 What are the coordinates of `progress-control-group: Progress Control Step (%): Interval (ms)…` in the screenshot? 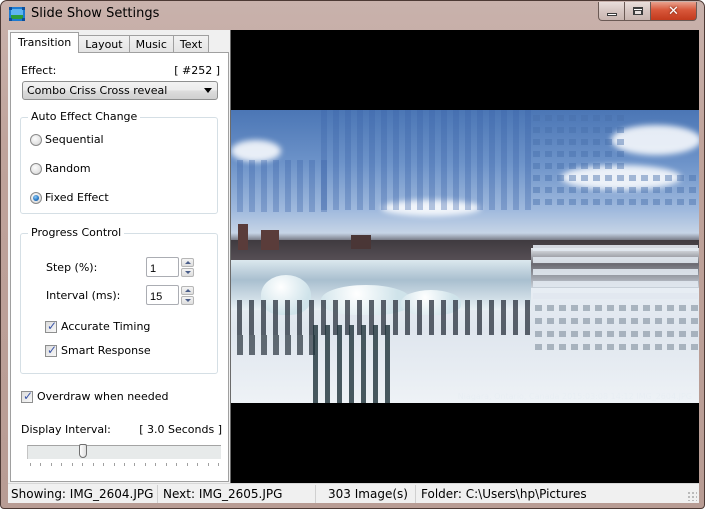 It's located at (119, 300).